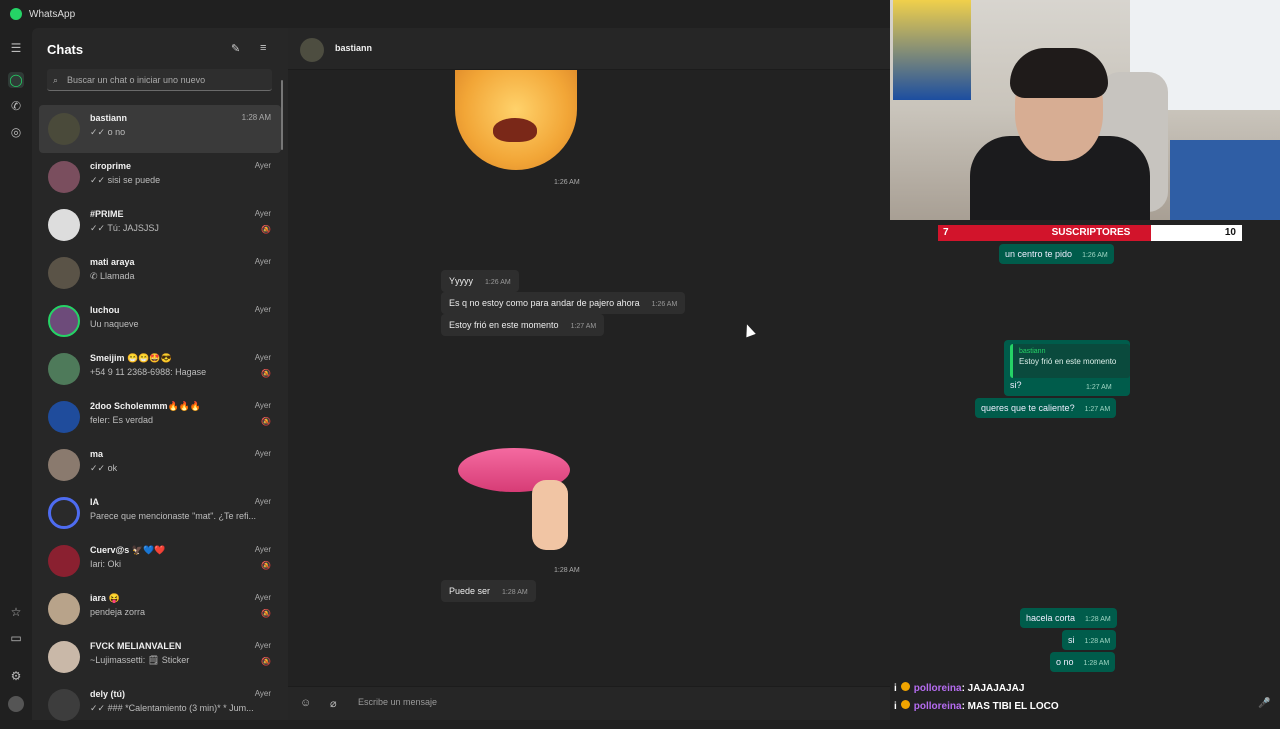  I want to click on chat-preview: ✓✓ o no, so click(108, 132).